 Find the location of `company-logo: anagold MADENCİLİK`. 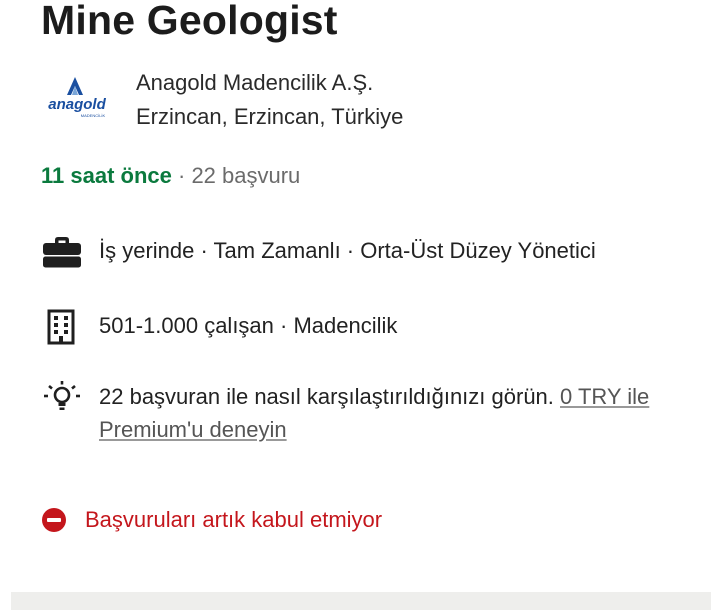

company-logo: anagold MADENCİLİK is located at coordinates (77, 98).